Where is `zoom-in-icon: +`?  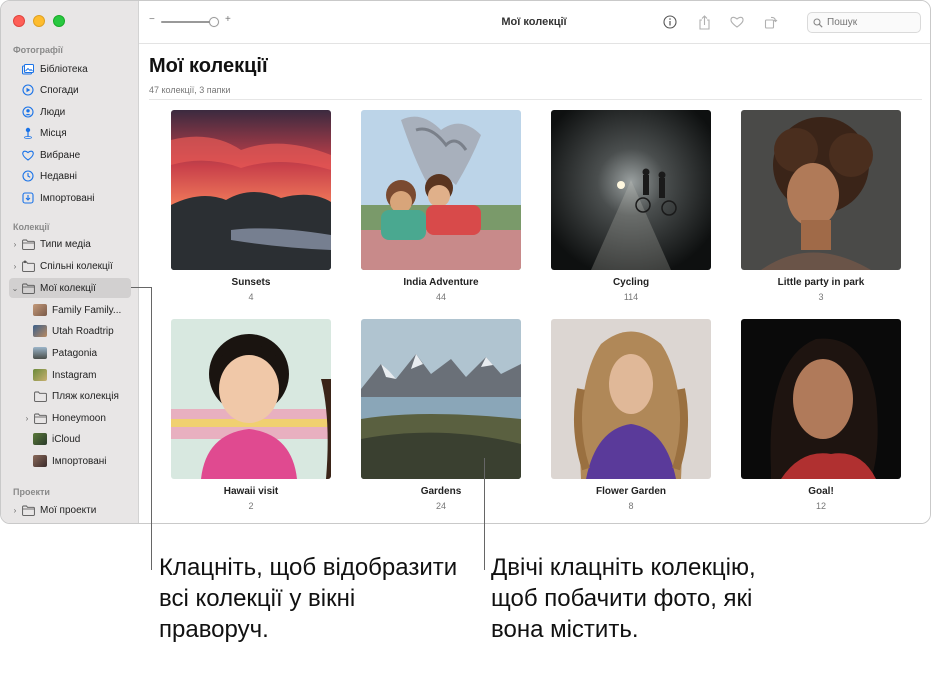
zoom-in-icon: + is located at coordinates (228, 19).